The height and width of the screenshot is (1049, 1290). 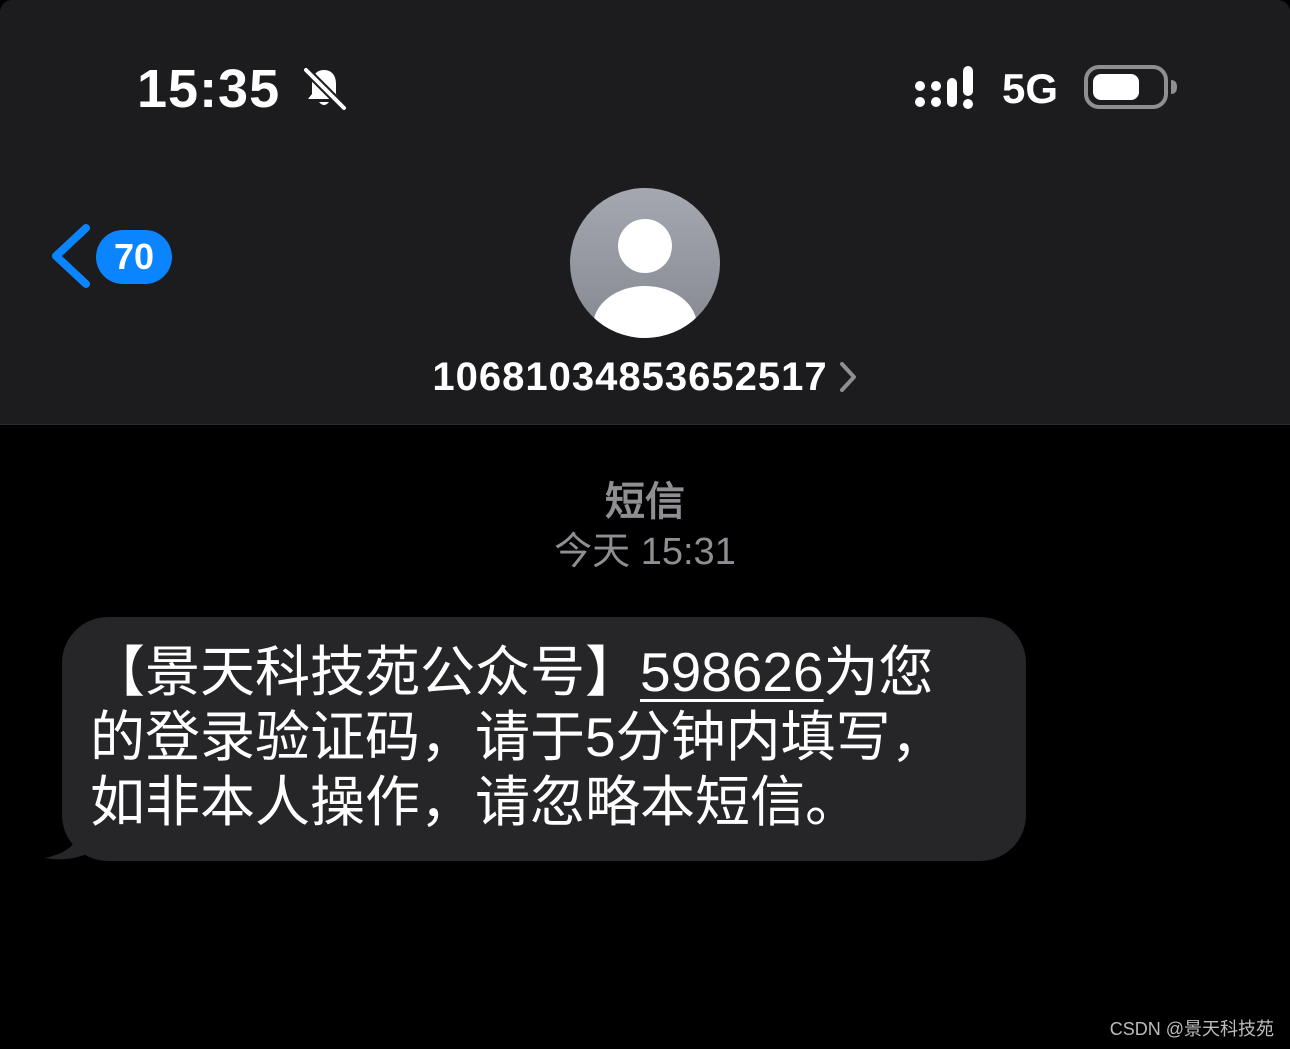 I want to click on back-button: 70, so click(x=111, y=257).